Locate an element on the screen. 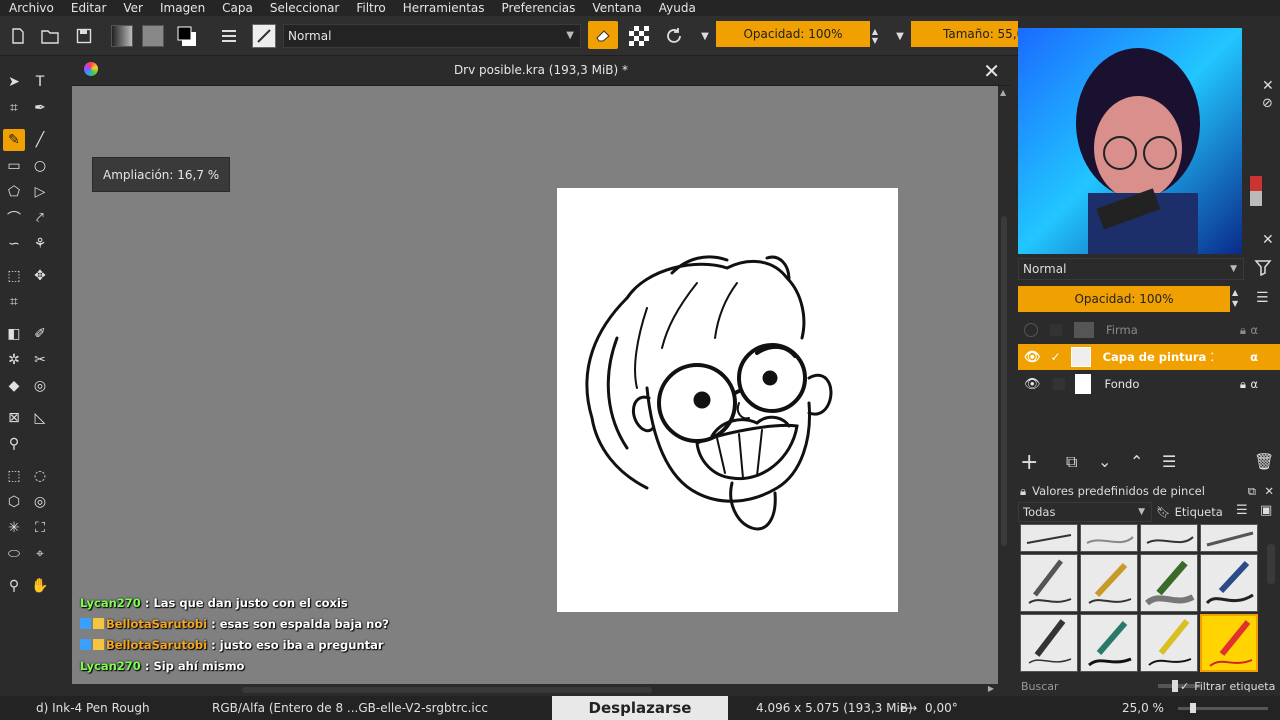 The height and width of the screenshot is (720, 1280). zoom-tool-icon: ⚲ is located at coordinates (14, 586).